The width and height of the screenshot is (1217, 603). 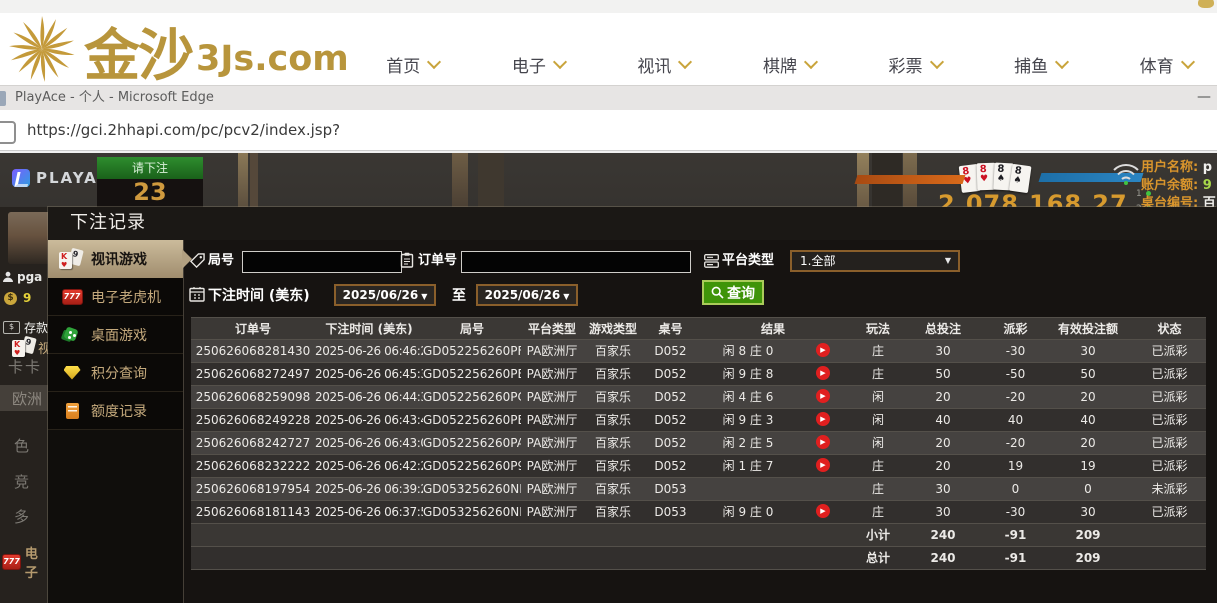 What do you see at coordinates (733, 292) in the screenshot?
I see `search-button: 查询` at bounding box center [733, 292].